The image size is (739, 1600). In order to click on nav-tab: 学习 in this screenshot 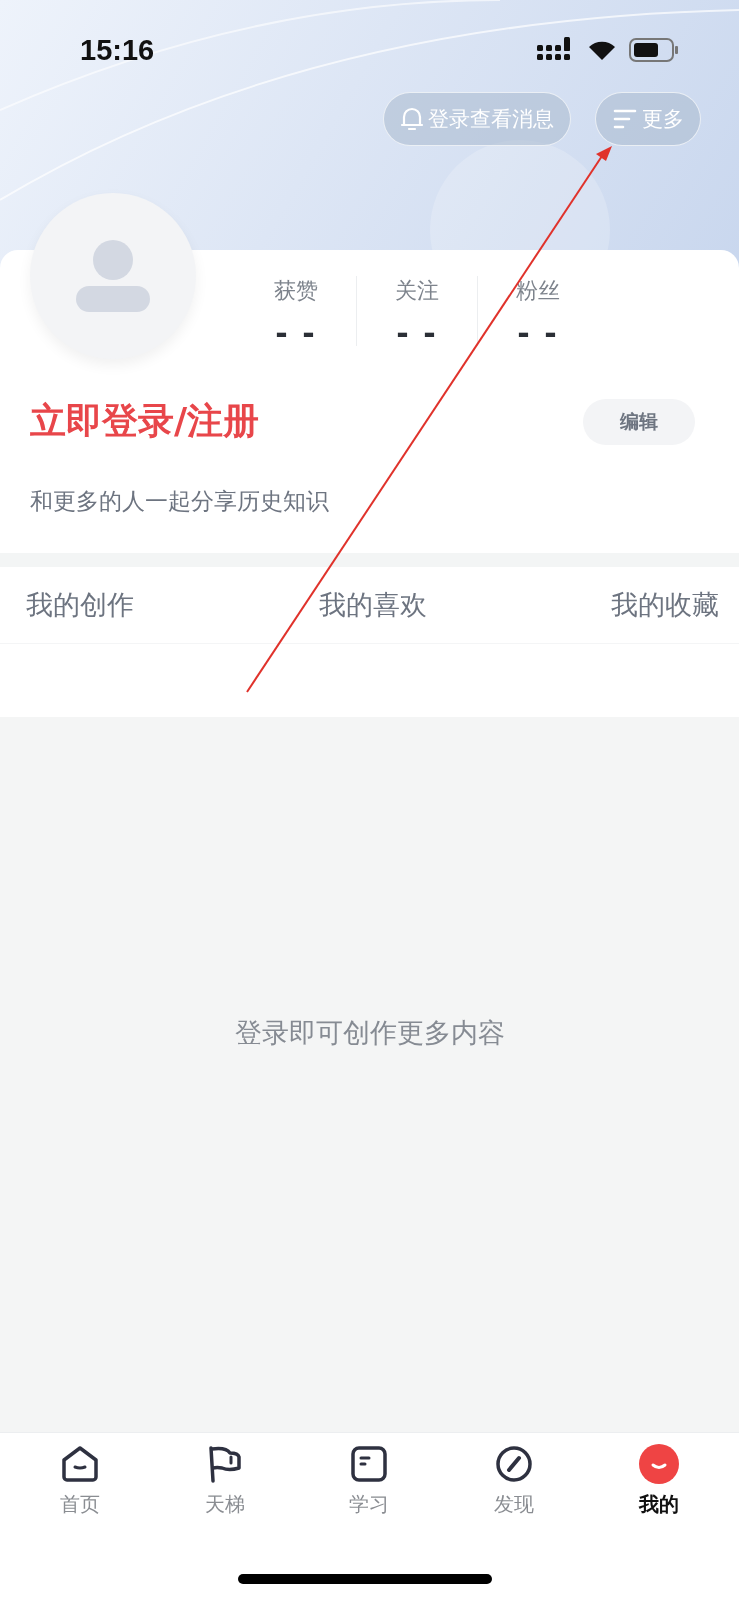, I will do `click(369, 1480)`.